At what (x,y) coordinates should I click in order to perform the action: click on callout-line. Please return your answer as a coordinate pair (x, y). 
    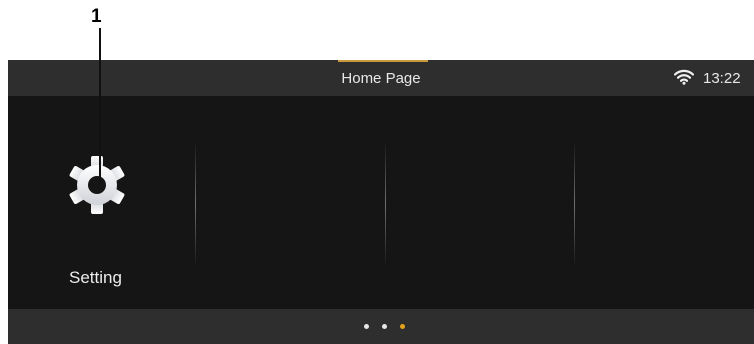
    Looking at the image, I should click on (100, 106).